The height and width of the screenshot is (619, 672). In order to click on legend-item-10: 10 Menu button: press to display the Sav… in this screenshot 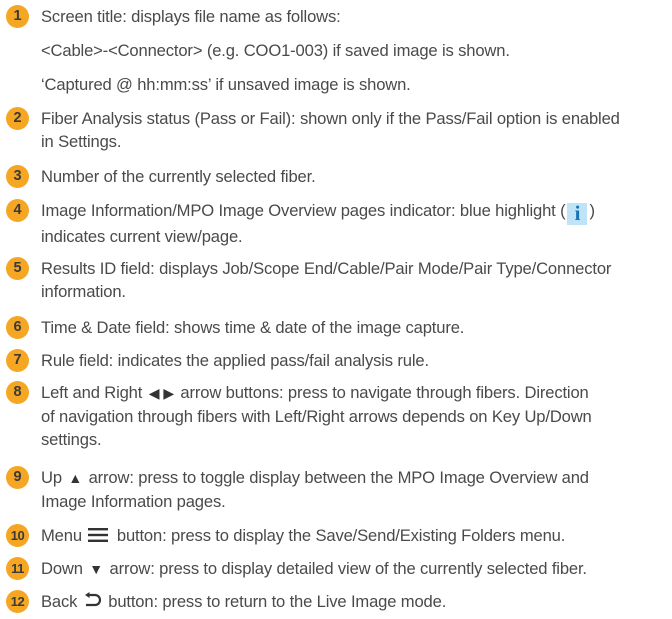, I will do `click(335, 535)`.